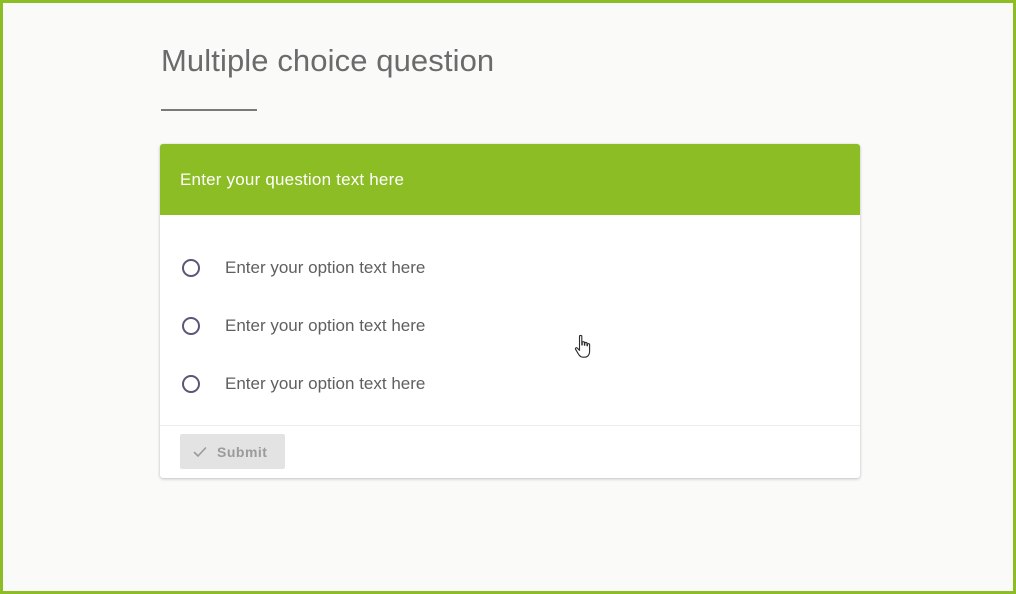 The width and height of the screenshot is (1016, 594). I want to click on card-footer: Submit, so click(510, 447).